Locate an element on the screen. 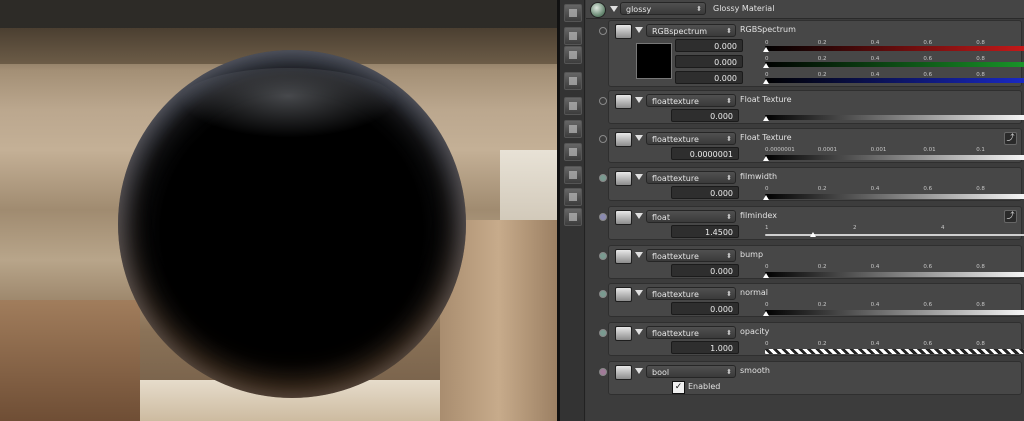 This screenshot has height=421, width=1024. param-type-select: RGBspectrum ⬍ is located at coordinates (691, 30).